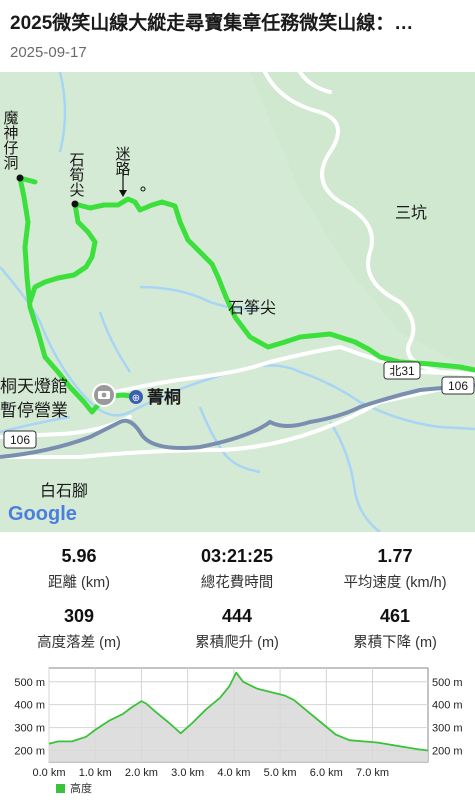  Describe the element at coordinates (280, 773) in the screenshot. I see `x-tick-label: 5.0 km` at that location.